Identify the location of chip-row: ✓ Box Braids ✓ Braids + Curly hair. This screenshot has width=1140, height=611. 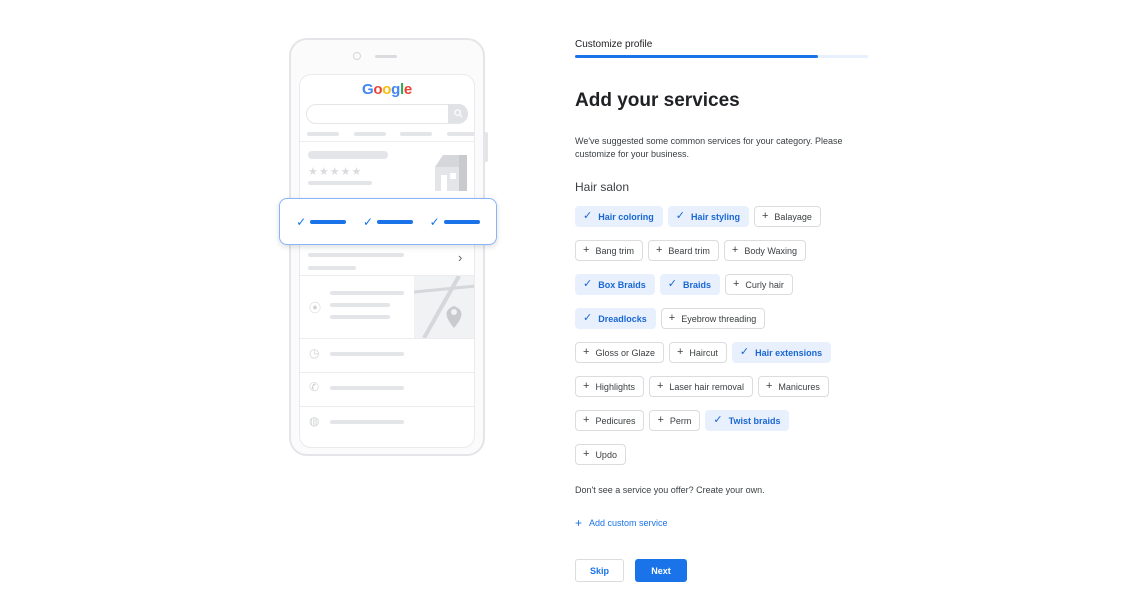
(725, 284).